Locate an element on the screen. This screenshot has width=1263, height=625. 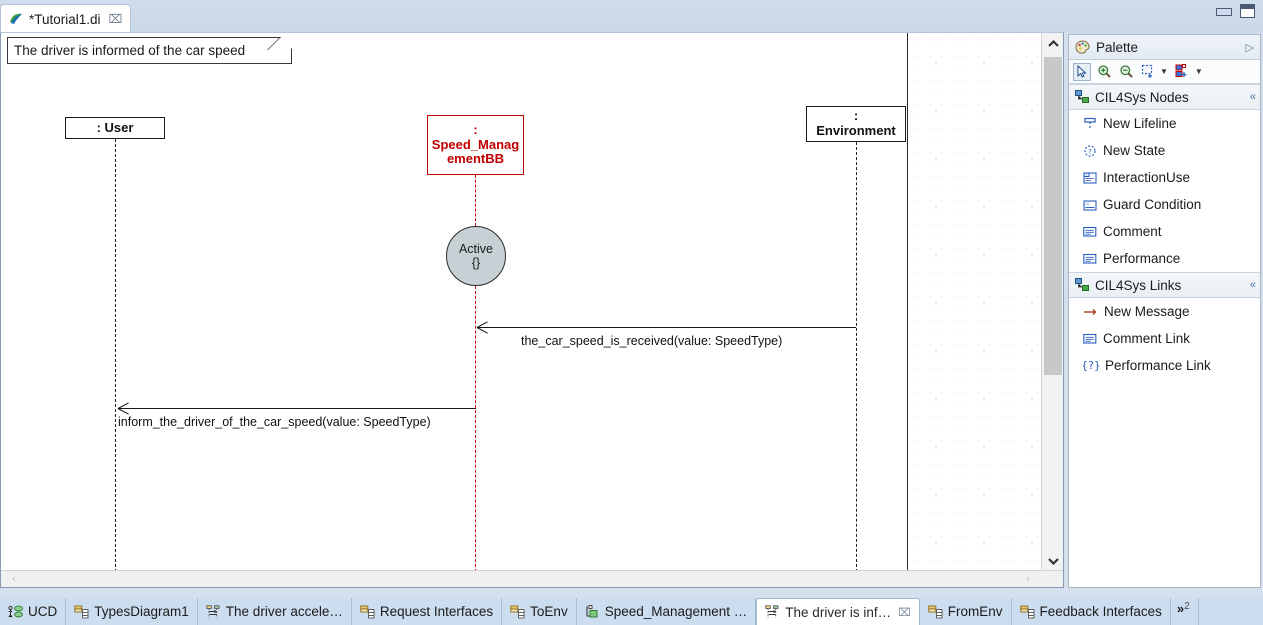
palette-item-new-message: New Message is located at coordinates (1164, 311).